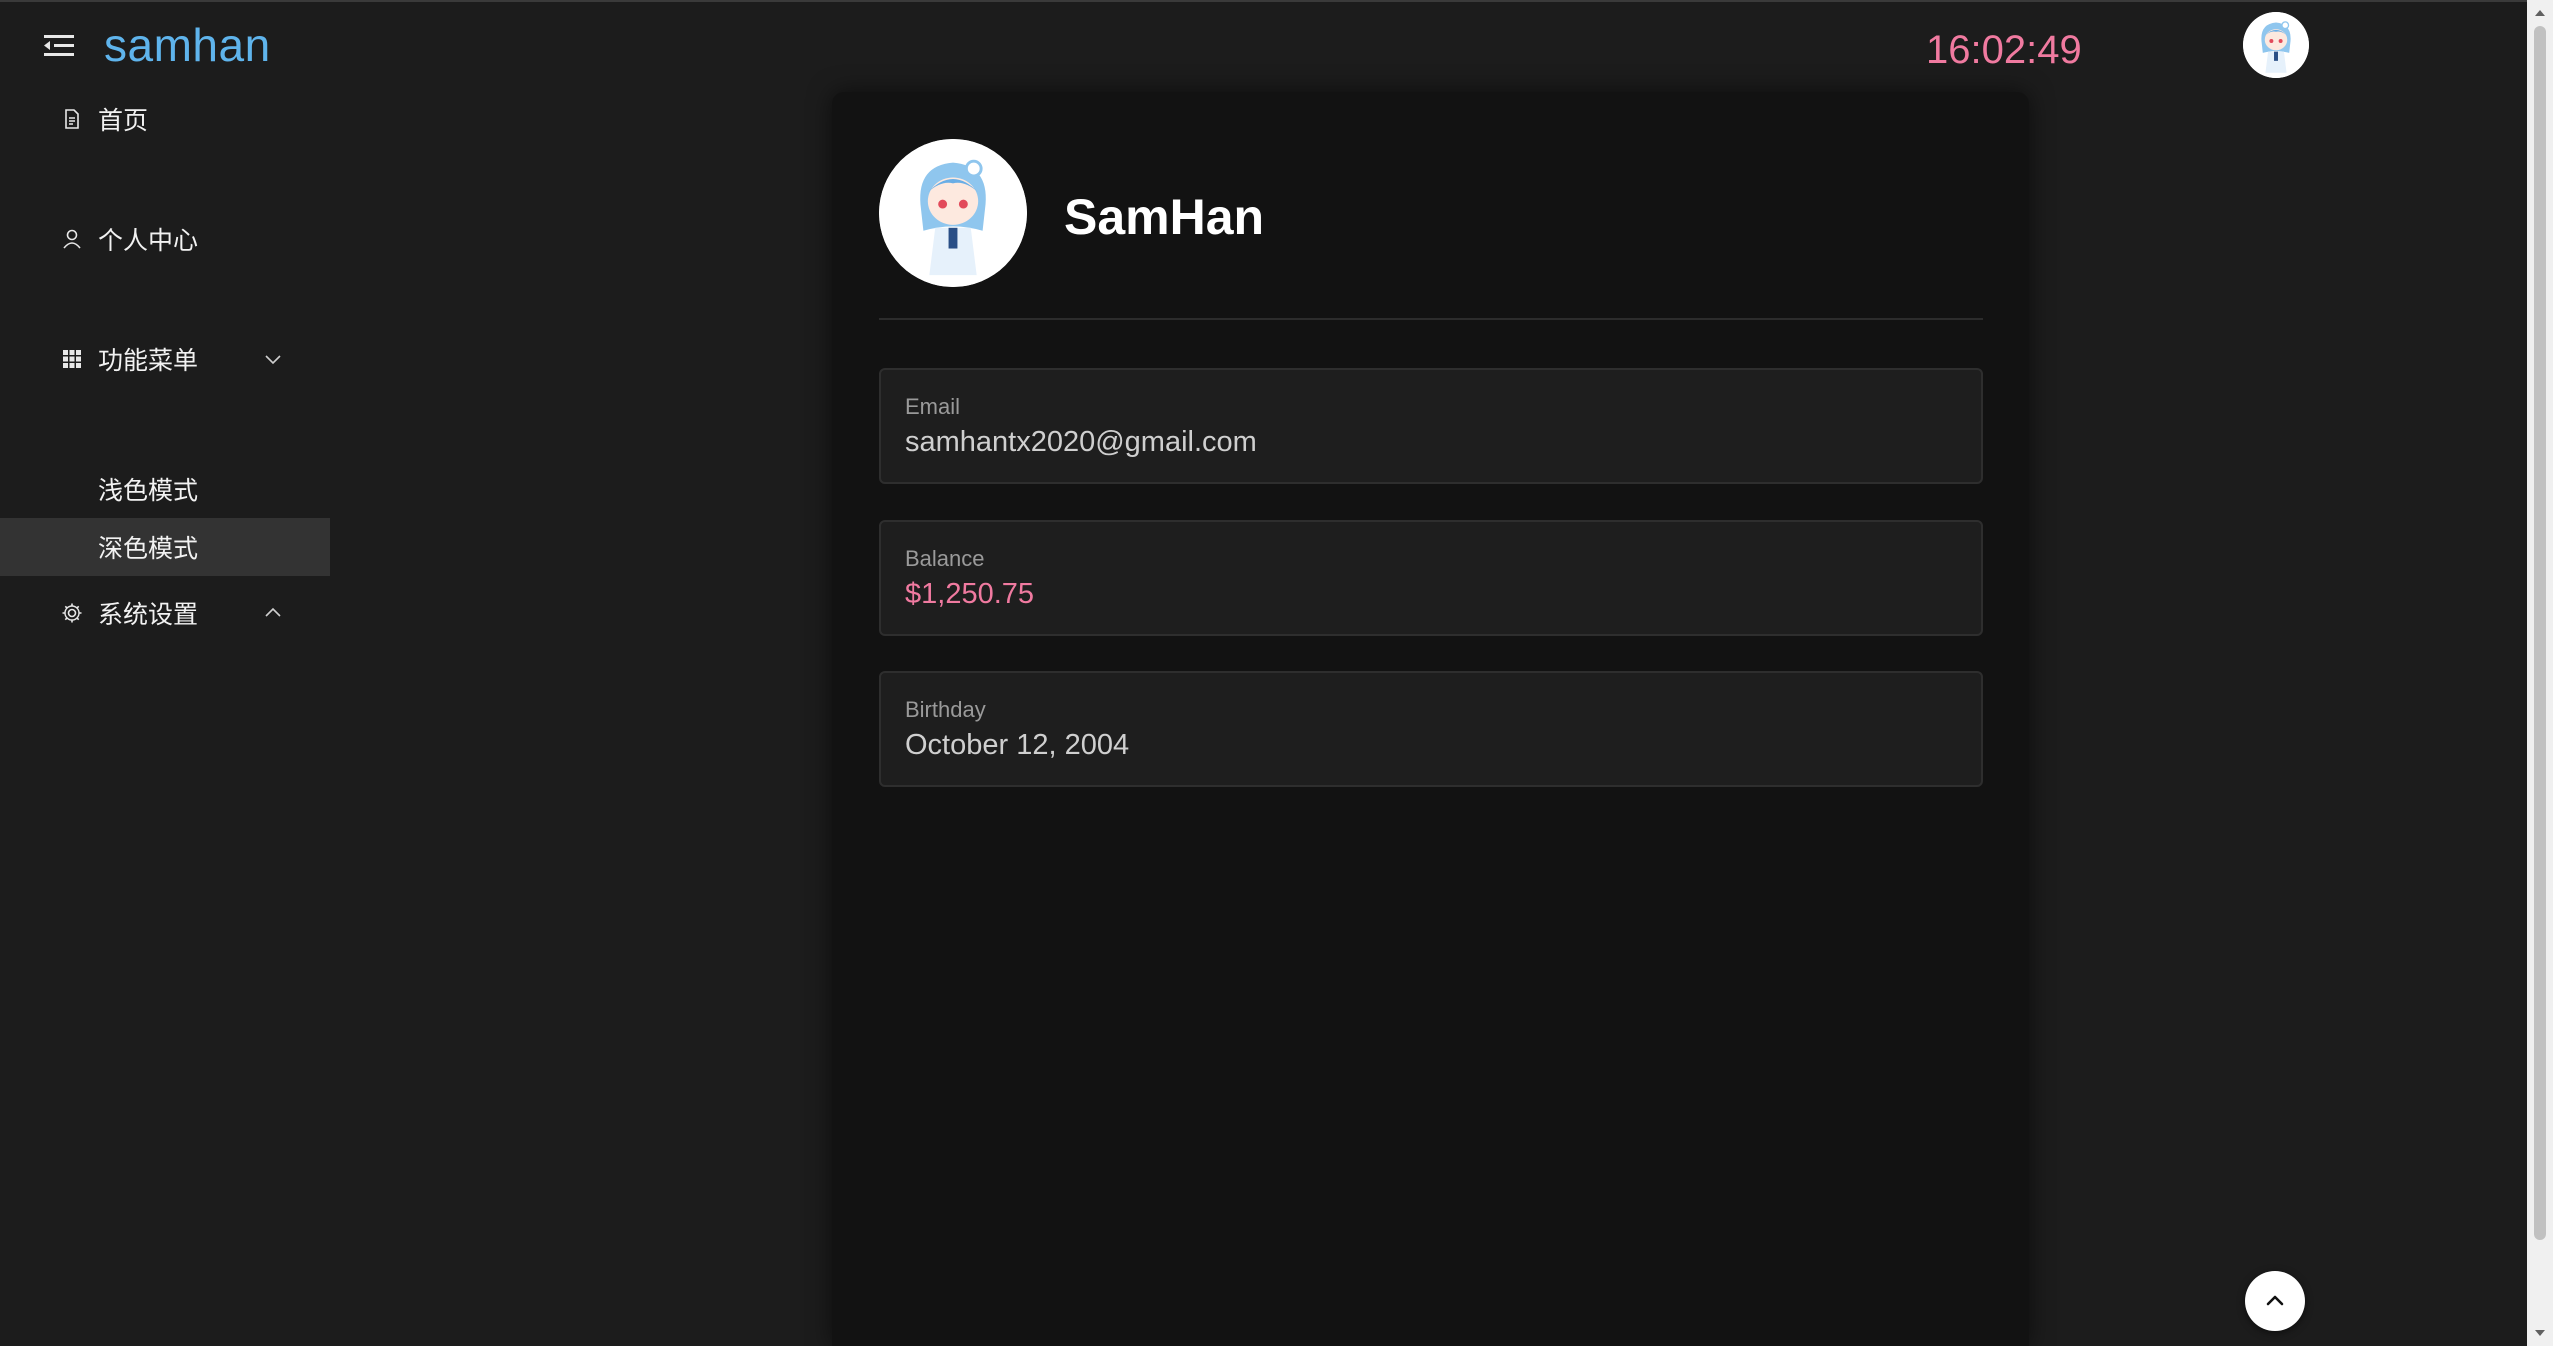  I want to click on sidebar-item-feature-menu: 功能菜单, so click(165, 359).